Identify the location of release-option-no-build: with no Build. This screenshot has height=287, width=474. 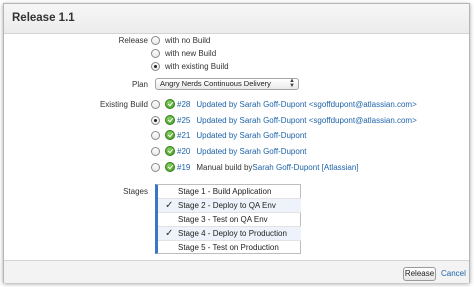
(180, 40).